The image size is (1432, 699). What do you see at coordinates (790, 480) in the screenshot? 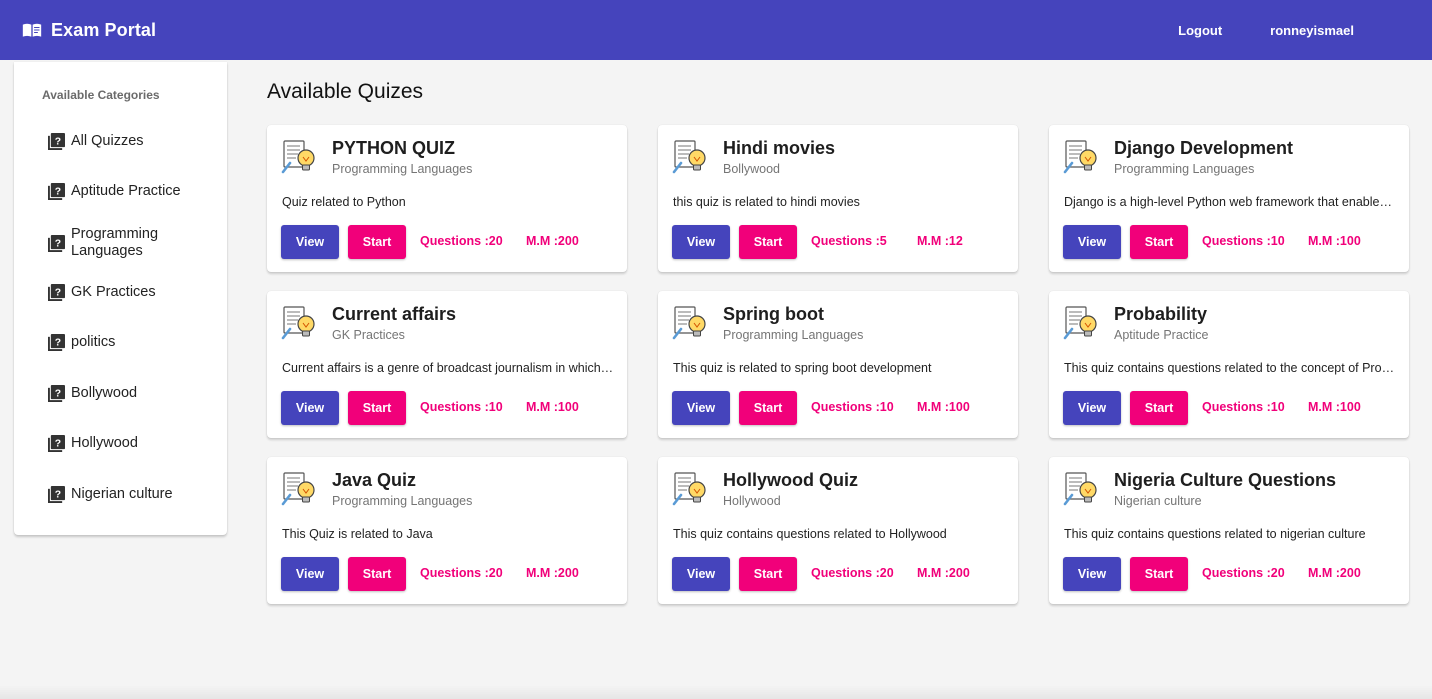
I see `quiz-title: Hollywood Quiz` at bounding box center [790, 480].